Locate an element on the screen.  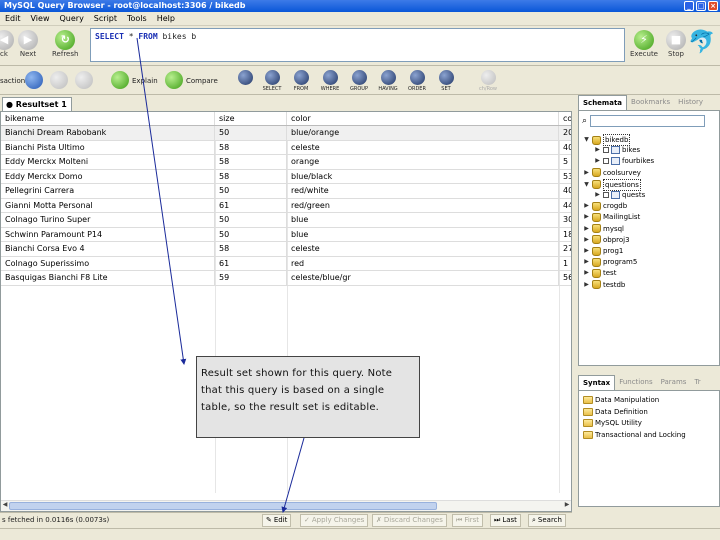
cell-bikename: Eddy Merckx Domo is located at coordinates (108, 176).